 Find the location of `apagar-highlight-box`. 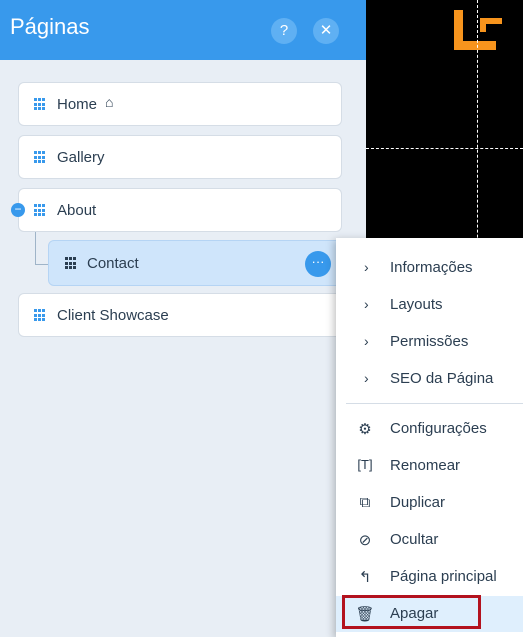

apagar-highlight-box is located at coordinates (411, 612).